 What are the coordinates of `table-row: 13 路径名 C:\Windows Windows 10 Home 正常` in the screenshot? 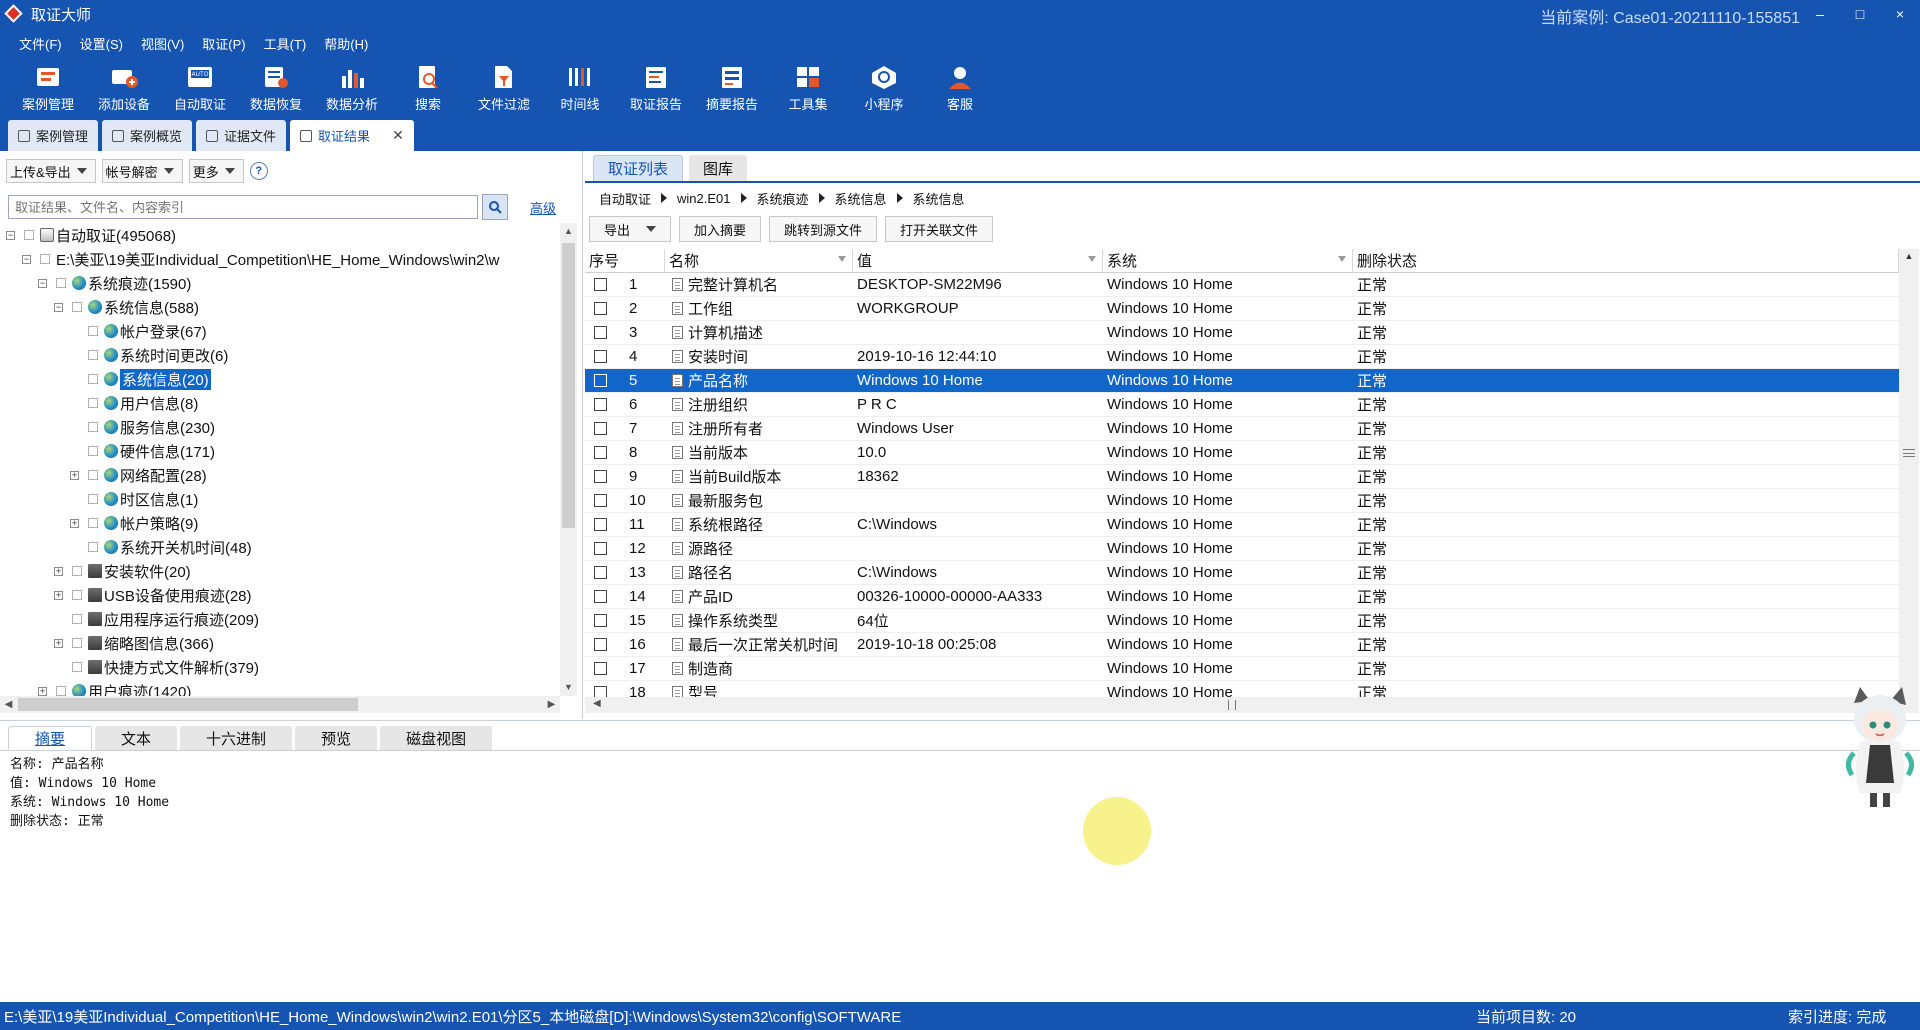 It's located at (1242, 573).